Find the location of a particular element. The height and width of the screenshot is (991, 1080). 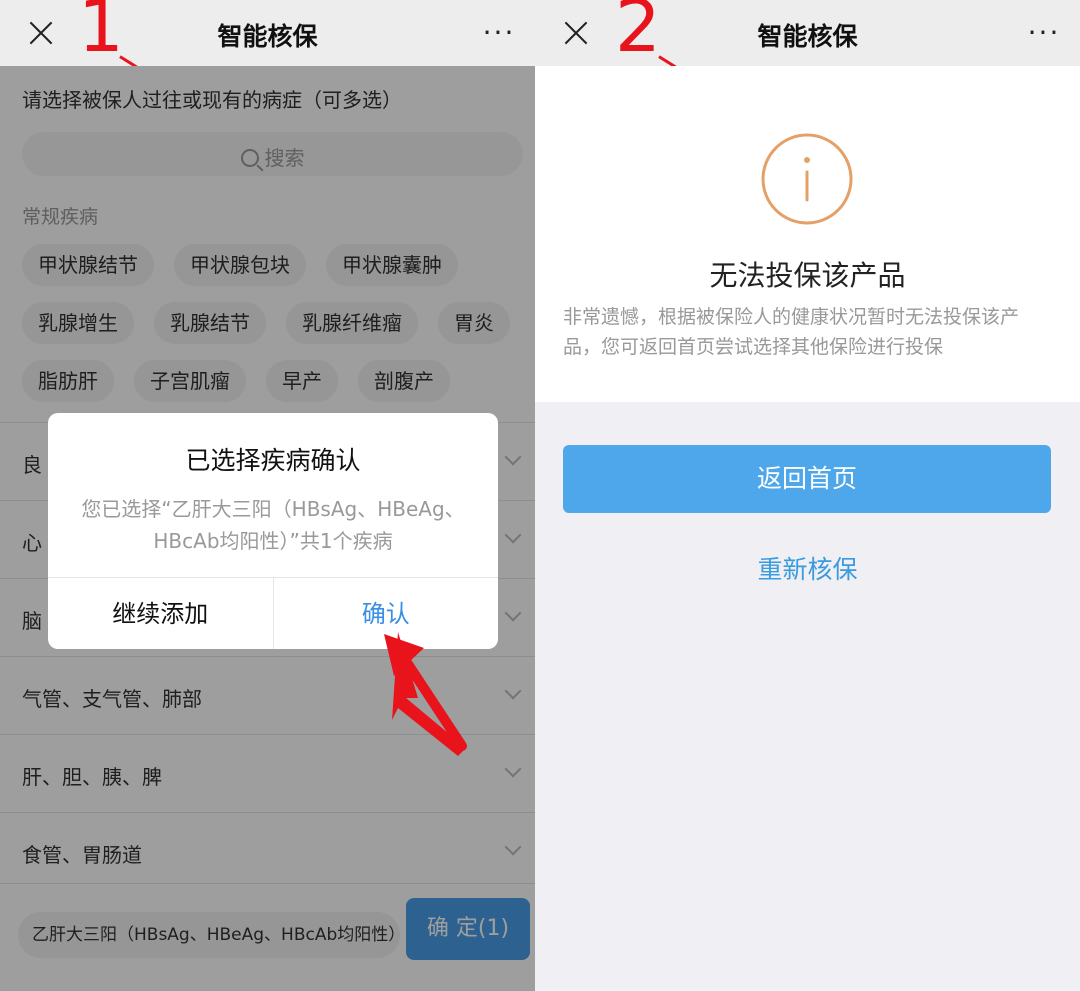

return-home-button: 返回首页 is located at coordinates (807, 479).